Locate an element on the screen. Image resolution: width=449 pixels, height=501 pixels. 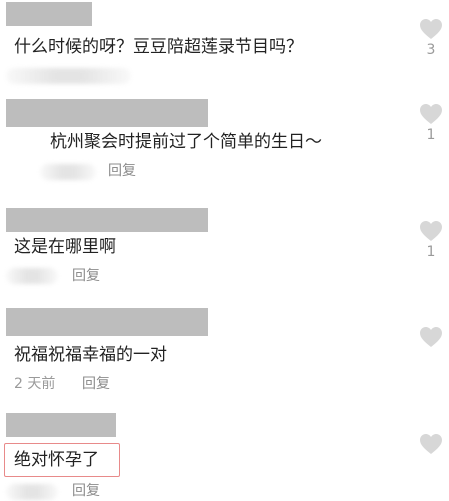
comment-time: 2 天前 is located at coordinates (35, 384).